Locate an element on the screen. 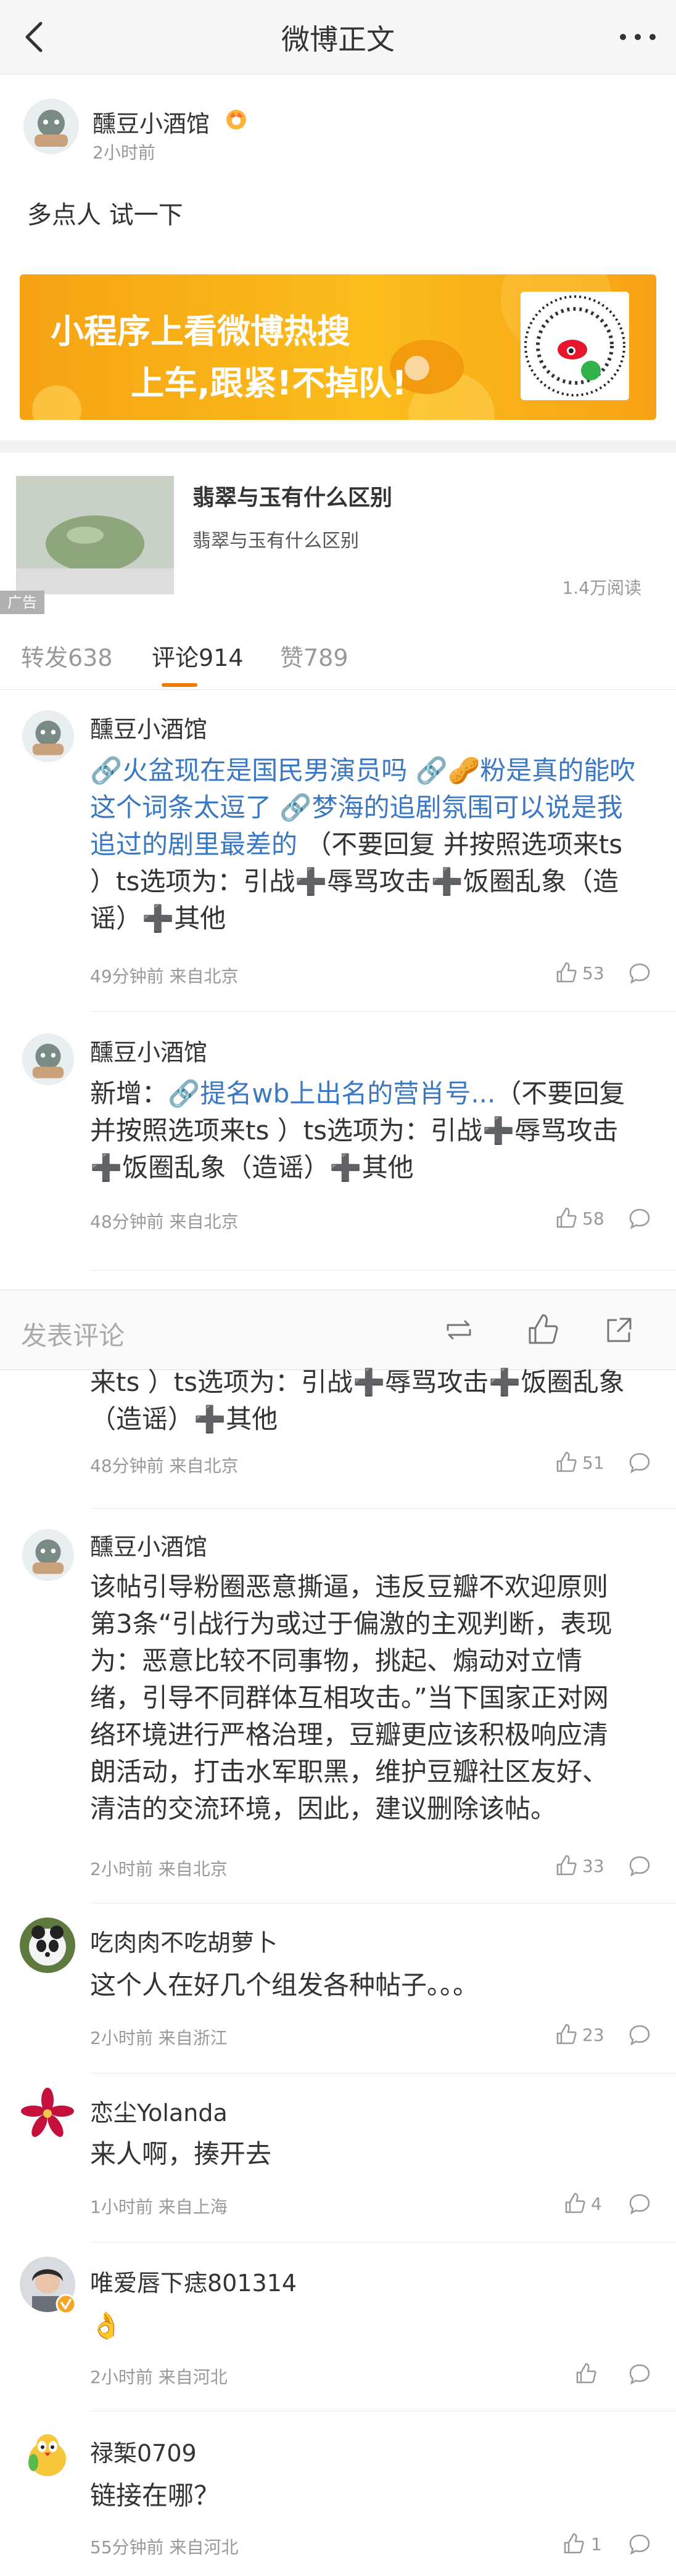 The image size is (676, 2576). banner-subline: 上车,跟紧!不掉队! is located at coordinates (269, 384).